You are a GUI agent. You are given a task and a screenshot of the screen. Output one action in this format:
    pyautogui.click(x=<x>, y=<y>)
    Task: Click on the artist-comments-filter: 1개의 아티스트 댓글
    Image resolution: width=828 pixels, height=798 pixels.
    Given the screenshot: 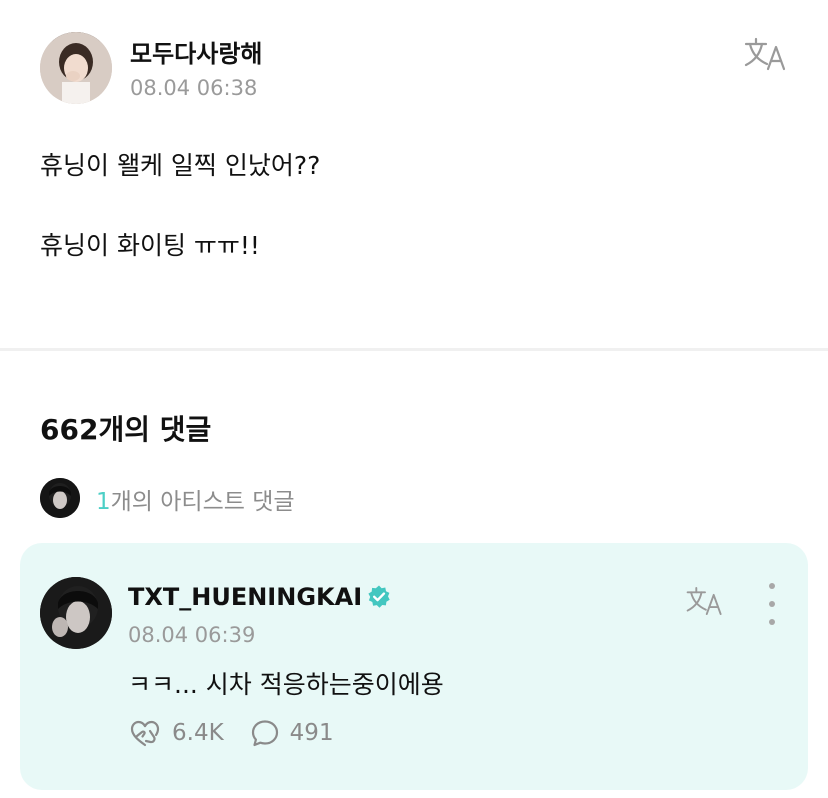 What is the action you would take?
    pyautogui.click(x=195, y=499)
    